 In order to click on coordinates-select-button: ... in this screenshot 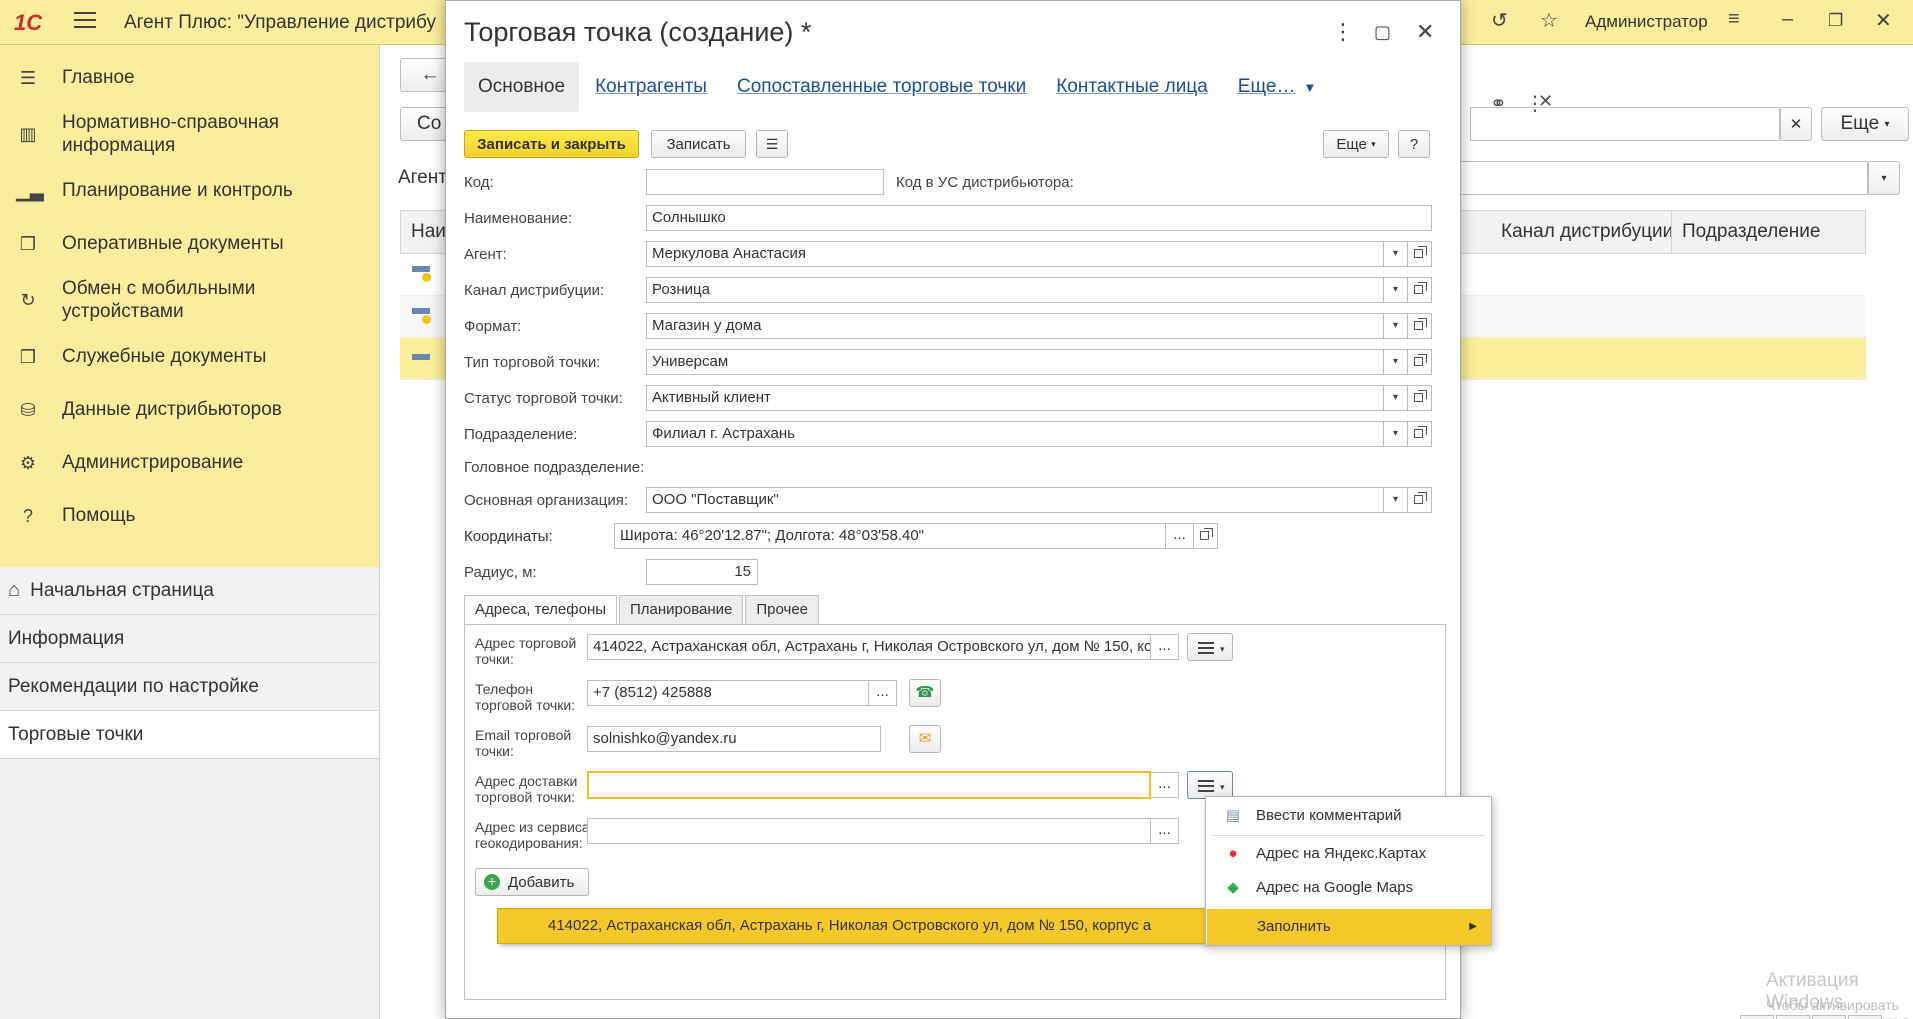, I will do `click(1180, 536)`.